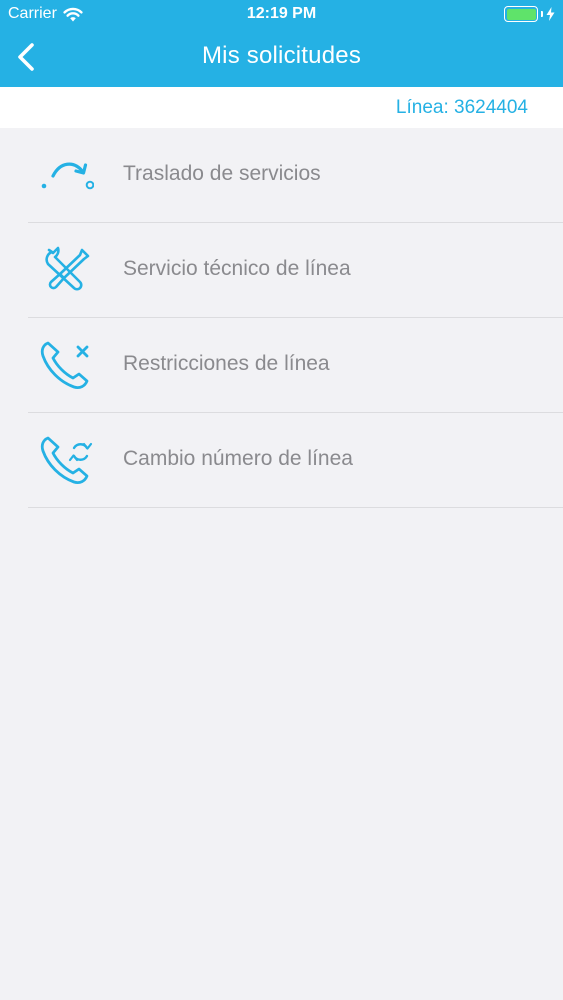 Image resolution: width=563 pixels, height=1000 pixels. What do you see at coordinates (237, 268) in the screenshot?
I see `list-item-label: Servicio técnico de línea` at bounding box center [237, 268].